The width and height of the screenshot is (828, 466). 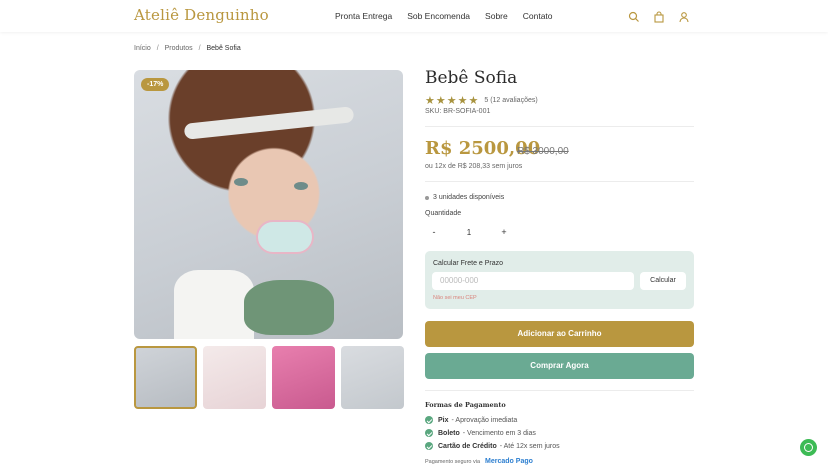 I want to click on rating-text: 5 (12 avaliações), so click(x=510, y=100).